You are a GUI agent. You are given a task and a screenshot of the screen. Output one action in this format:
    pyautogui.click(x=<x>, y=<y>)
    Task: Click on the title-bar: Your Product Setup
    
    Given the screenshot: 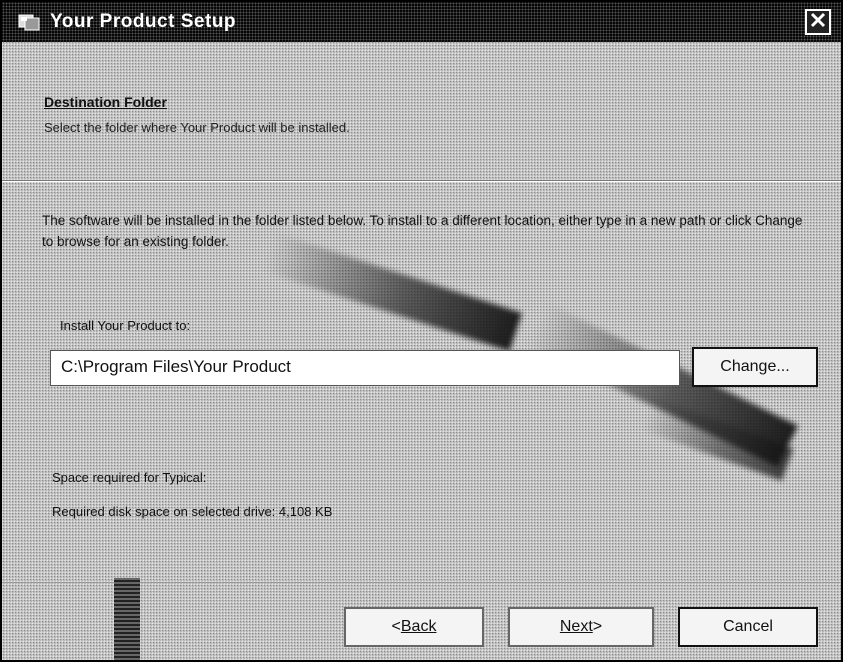 What is the action you would take?
    pyautogui.click(x=421, y=22)
    